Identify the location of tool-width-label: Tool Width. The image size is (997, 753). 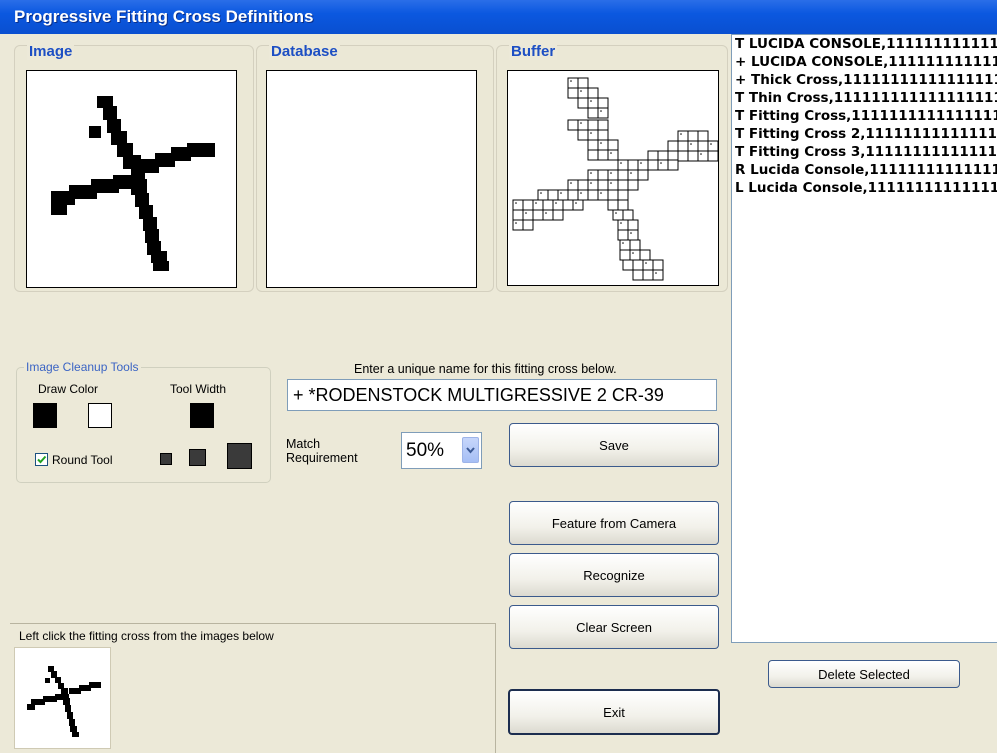
(198, 389).